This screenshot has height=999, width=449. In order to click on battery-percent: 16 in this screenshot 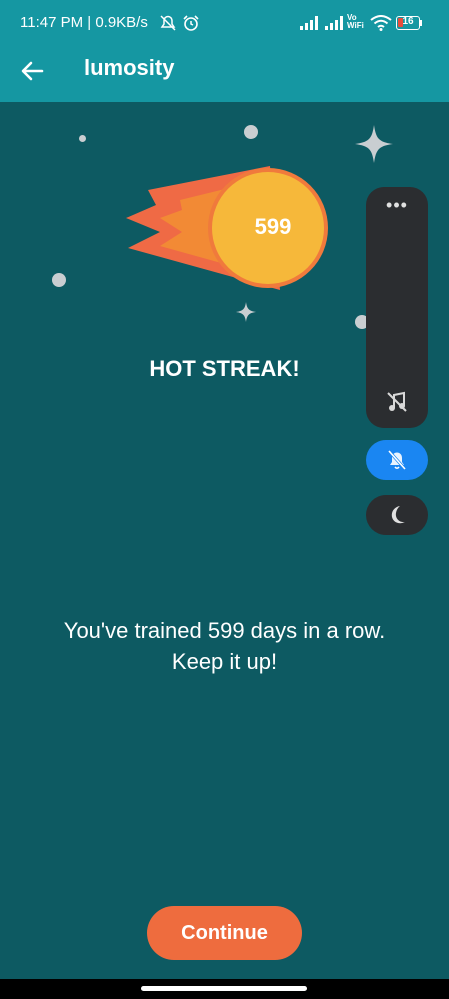, I will do `click(408, 21)`.